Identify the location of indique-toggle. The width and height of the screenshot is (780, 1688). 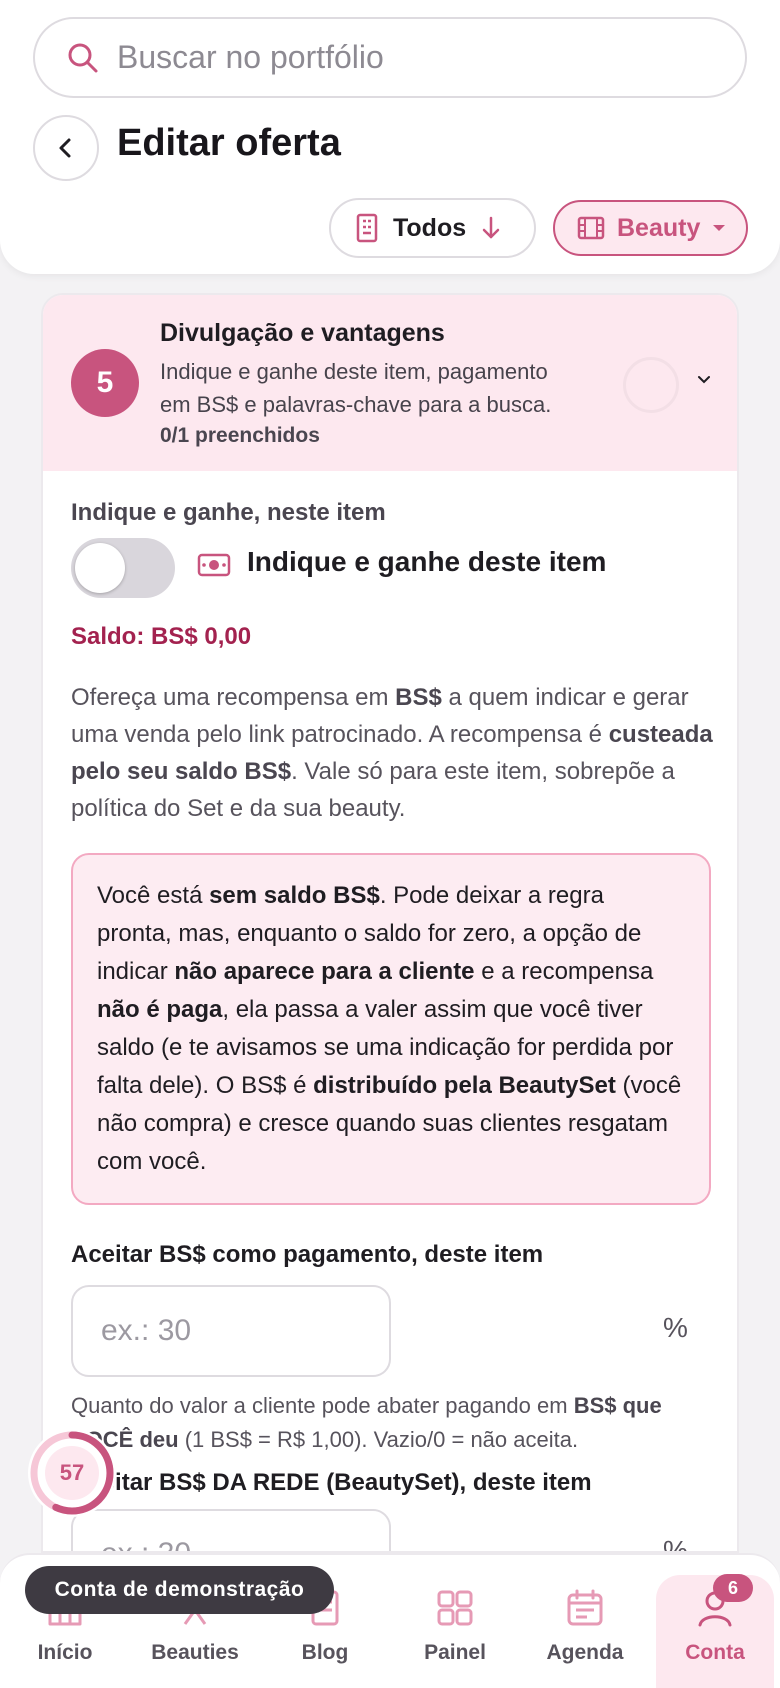
(123, 568).